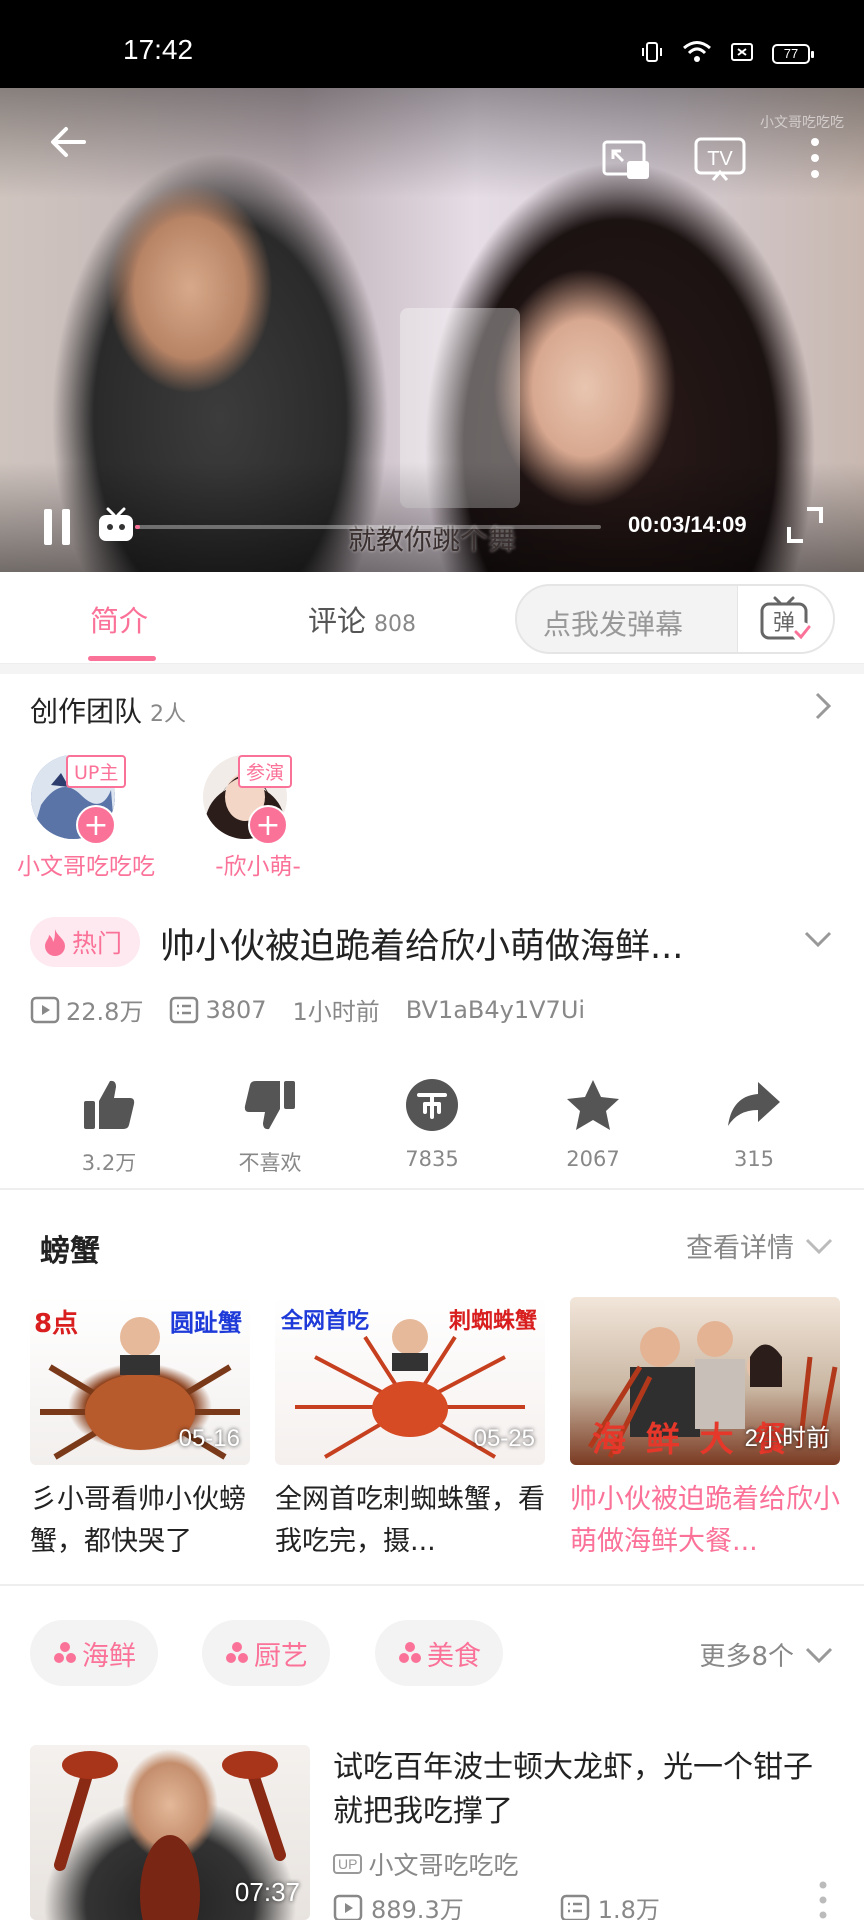 The height and width of the screenshot is (1920, 864). What do you see at coordinates (258, 867) in the screenshot?
I see `member-name: -欣小萌-` at bounding box center [258, 867].